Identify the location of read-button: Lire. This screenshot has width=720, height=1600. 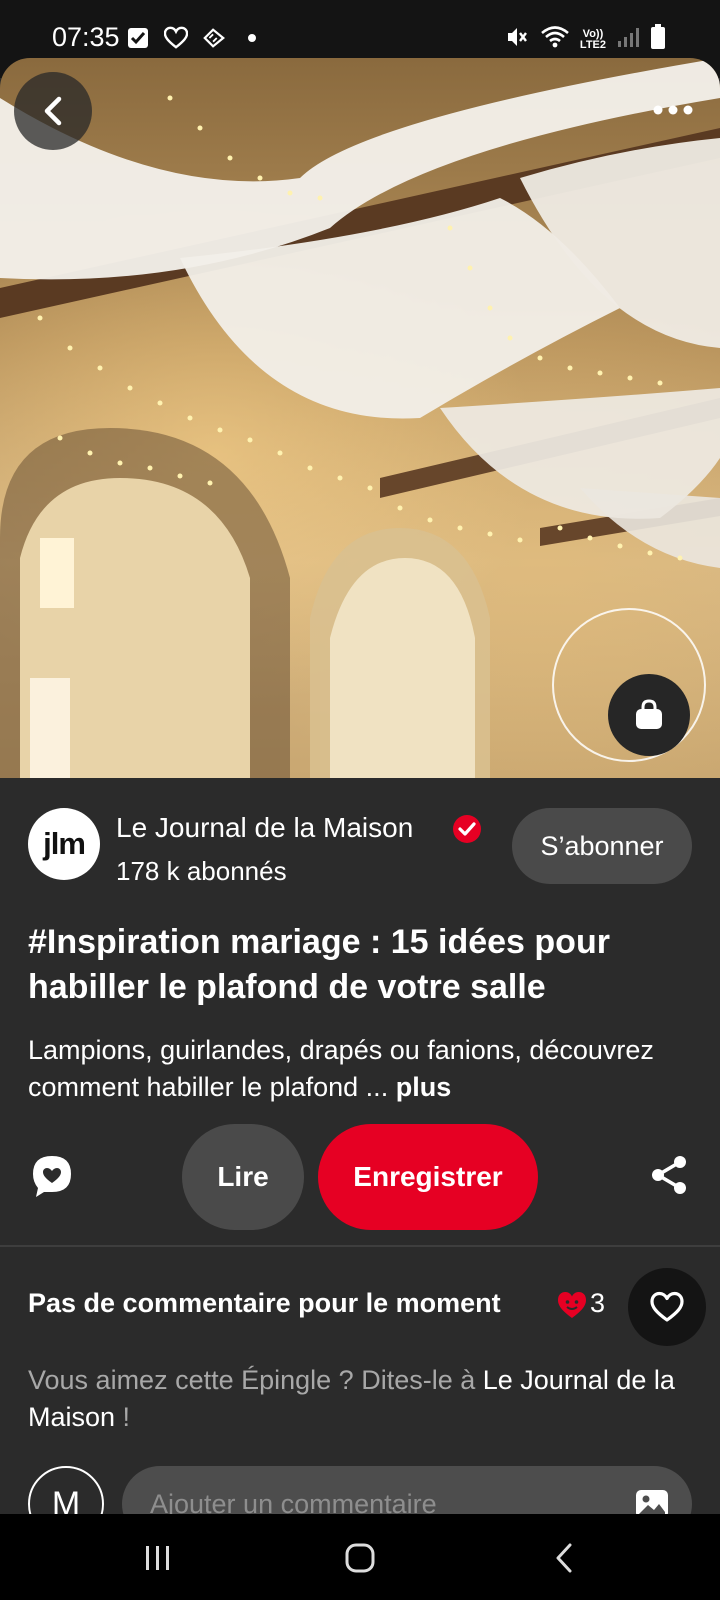
(243, 1177).